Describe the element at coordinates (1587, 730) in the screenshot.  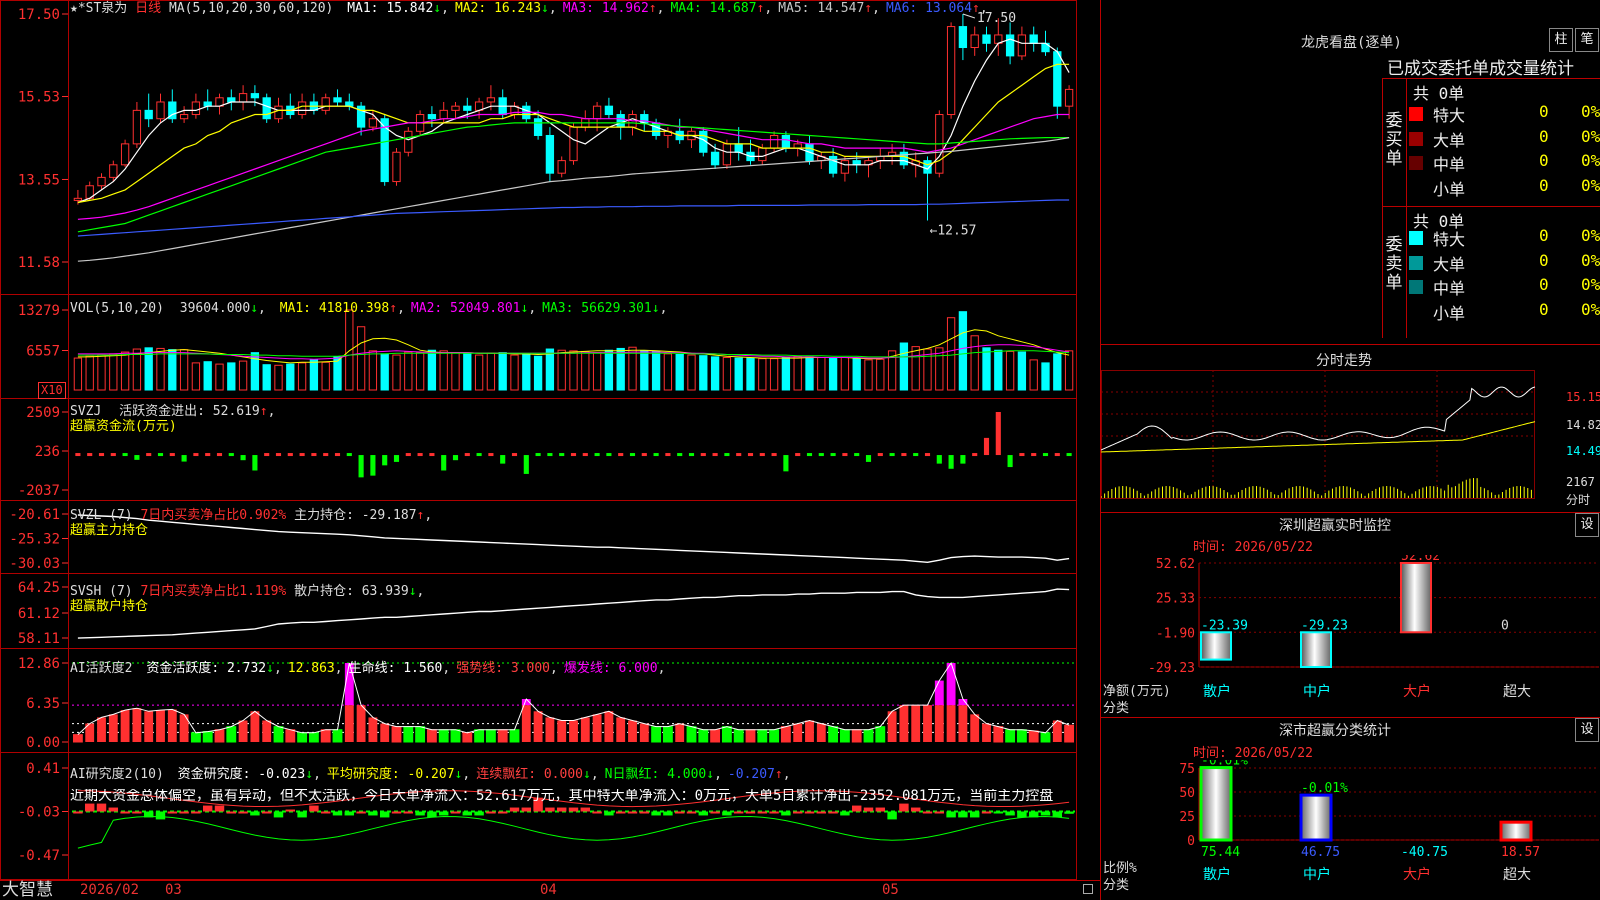
I see `sz-class-settings-button: 设` at that location.